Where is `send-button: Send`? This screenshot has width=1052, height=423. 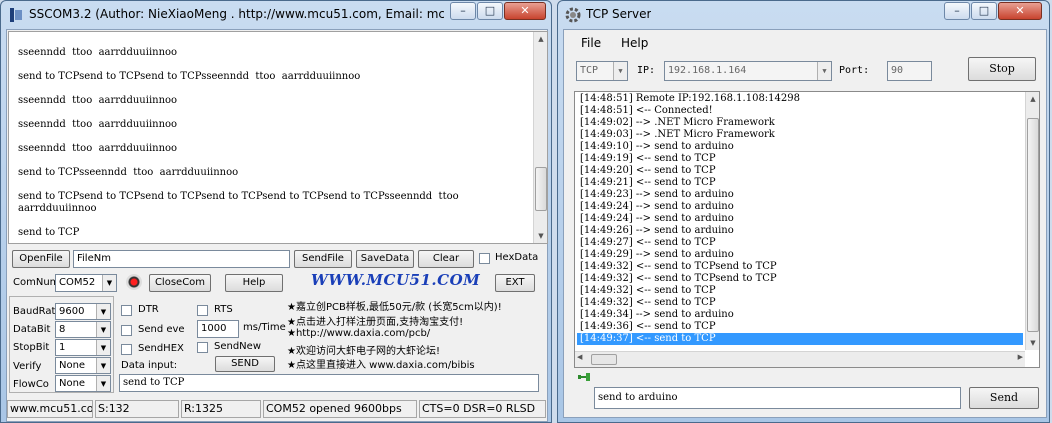 send-button: Send is located at coordinates (1004, 398).